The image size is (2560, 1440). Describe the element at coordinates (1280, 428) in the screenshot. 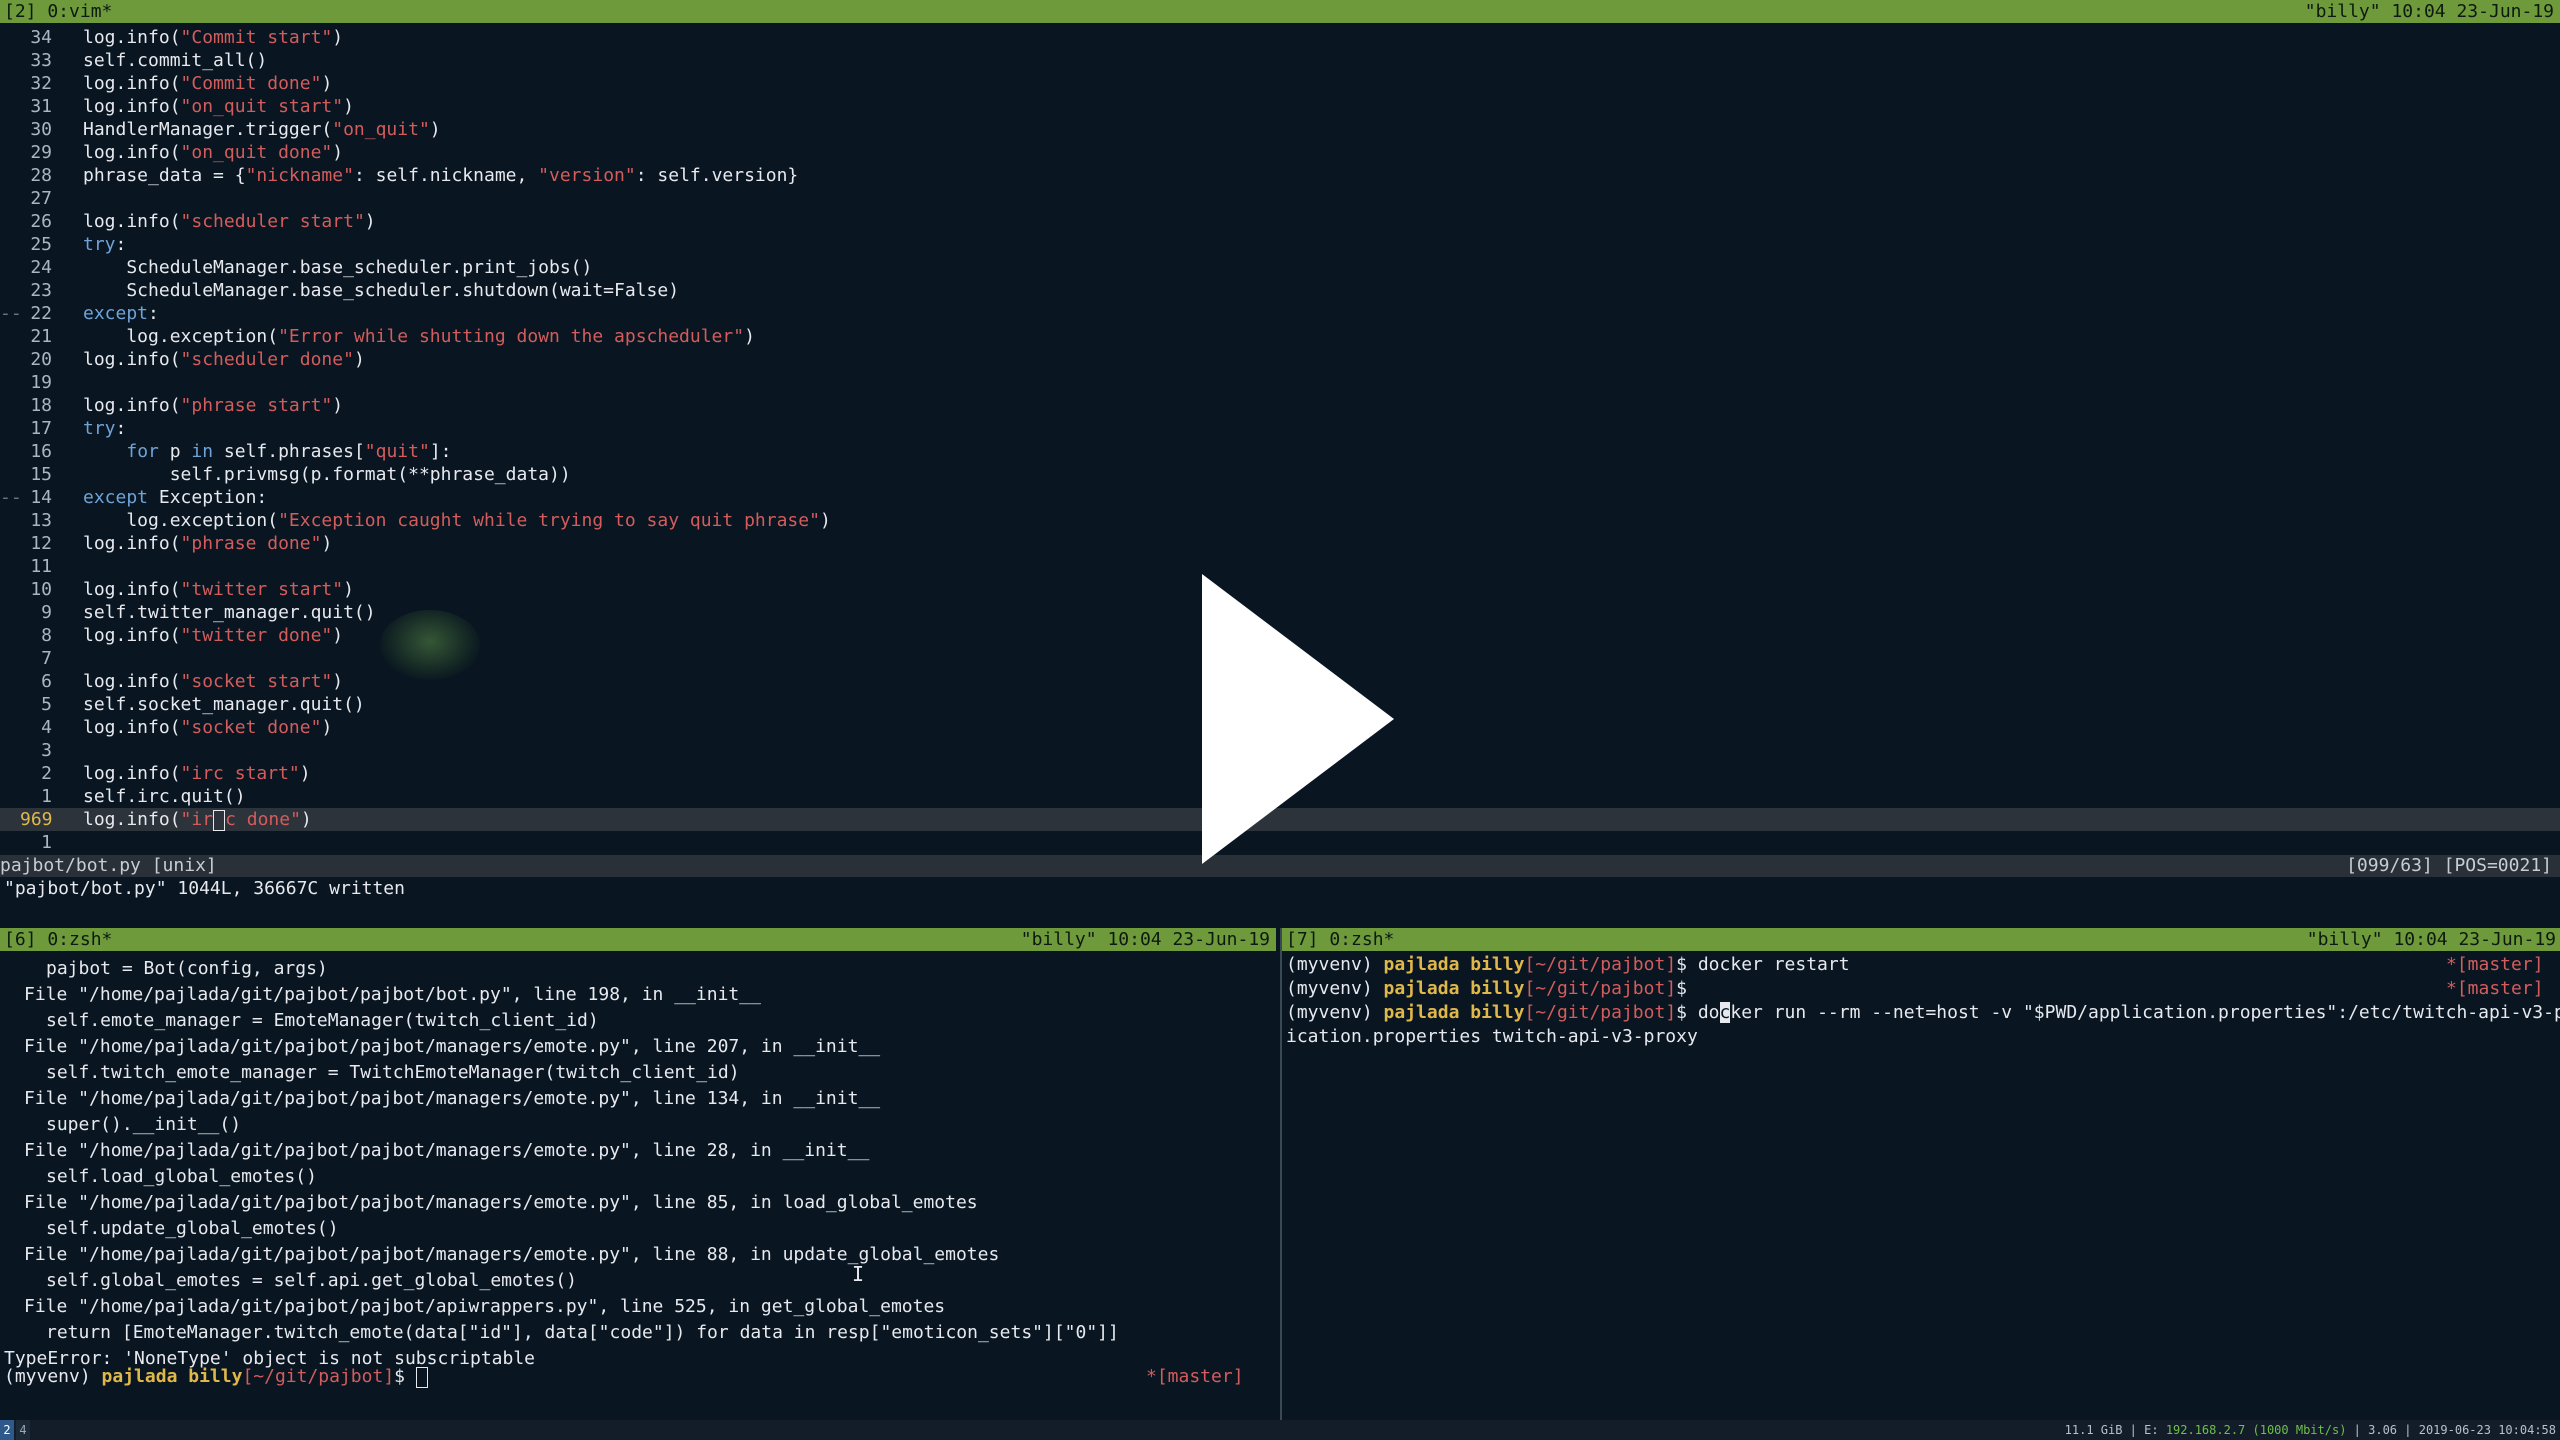

I see `code-line: 17 try:` at that location.